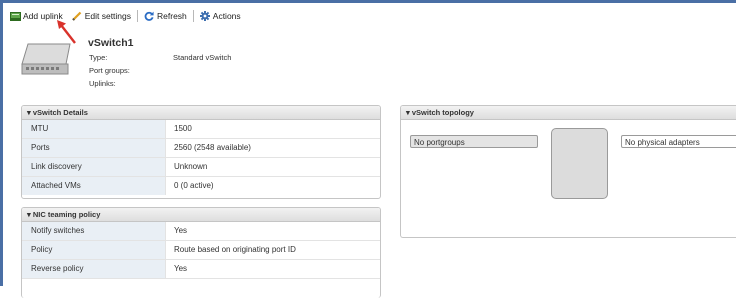  Describe the element at coordinates (201, 215) in the screenshot. I see `nic-teaming-header: ▾ NIC teaming policy` at that location.